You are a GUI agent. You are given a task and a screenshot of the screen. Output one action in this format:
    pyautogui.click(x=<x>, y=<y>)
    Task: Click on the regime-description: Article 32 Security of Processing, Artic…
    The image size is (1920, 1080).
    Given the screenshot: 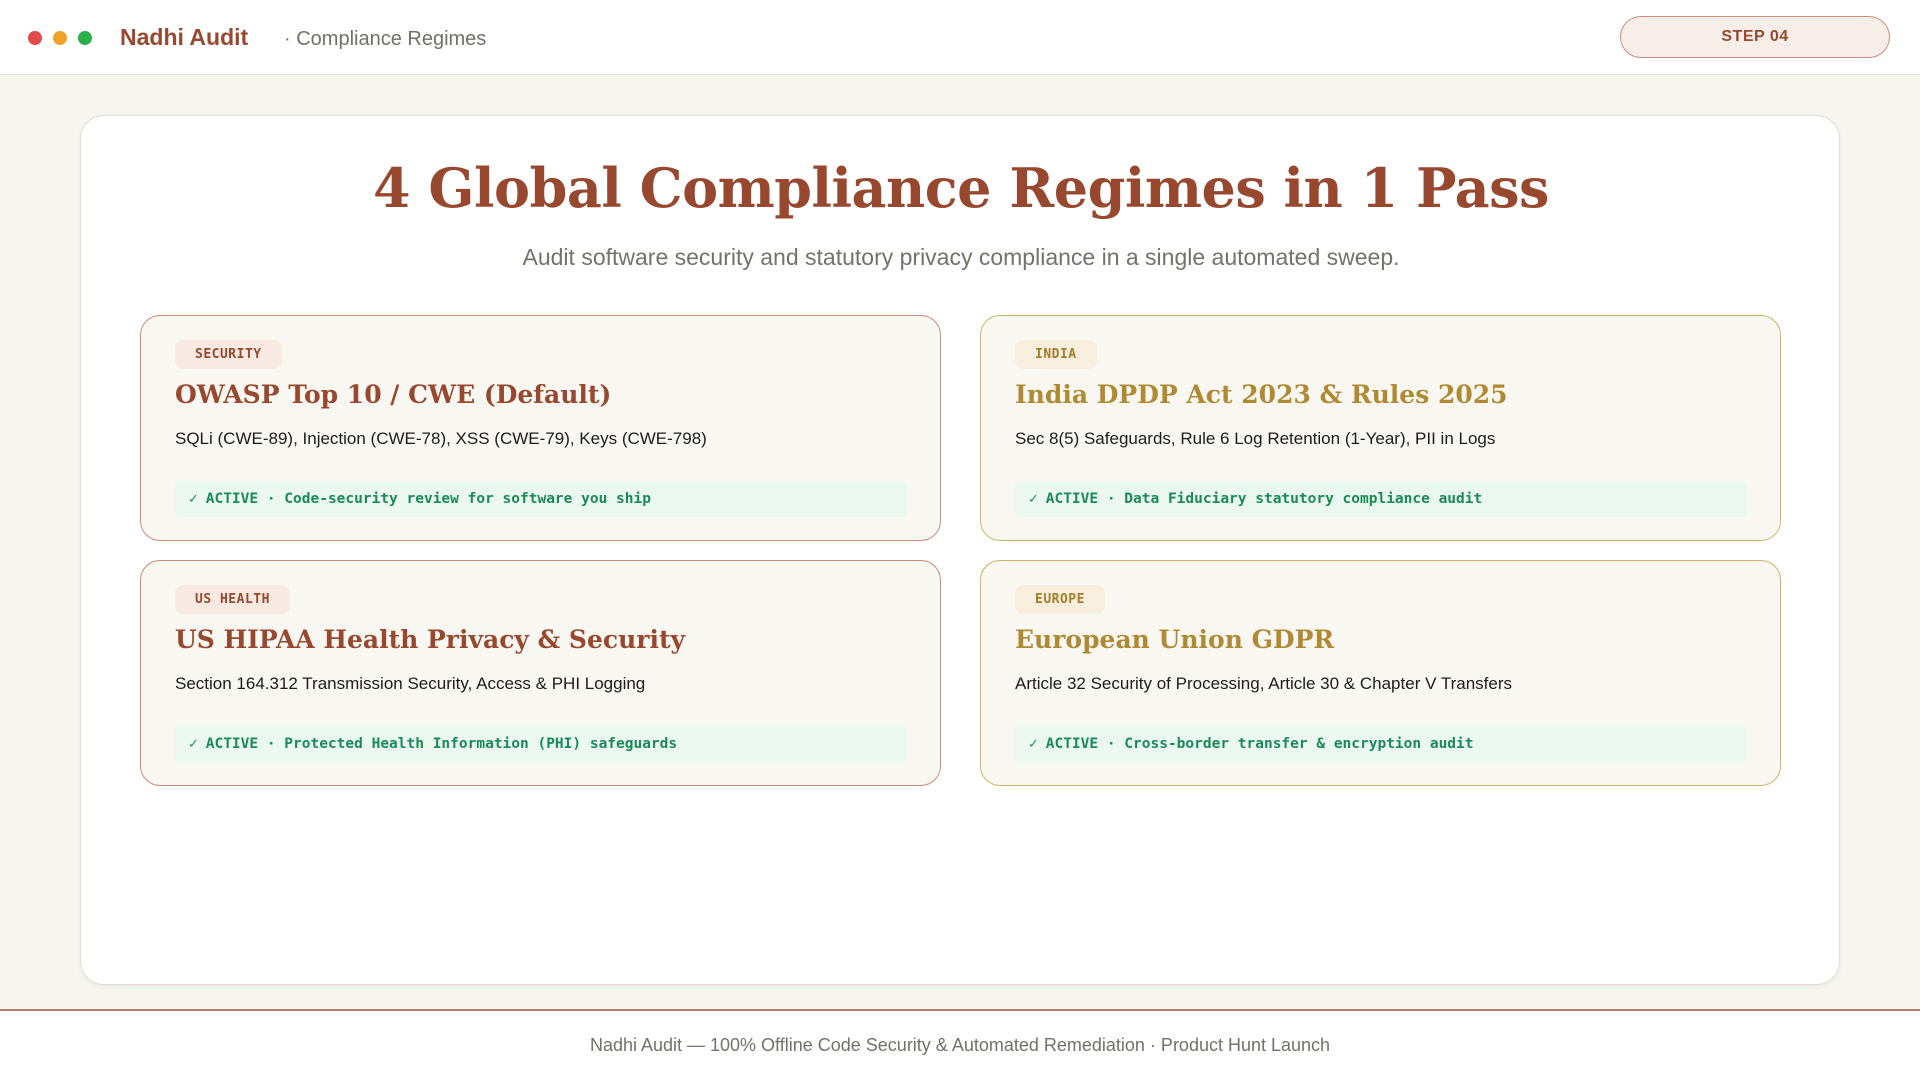 What is the action you would take?
    pyautogui.click(x=1263, y=683)
    